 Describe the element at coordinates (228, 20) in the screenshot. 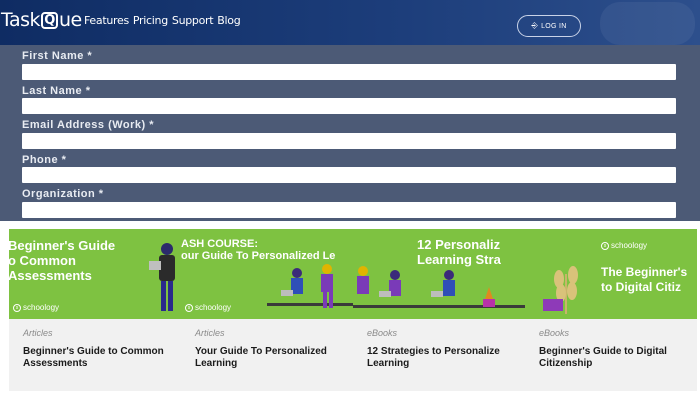

I see `nav-blog: Blog` at that location.